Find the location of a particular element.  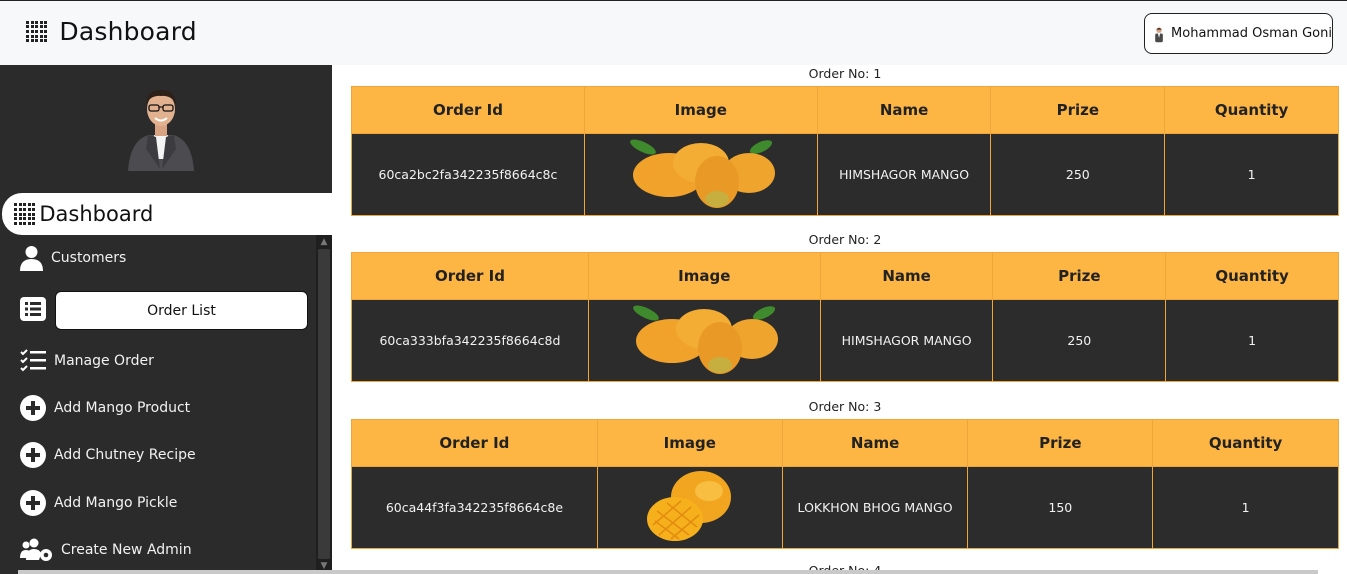

checklist-icon is located at coordinates (33, 360).